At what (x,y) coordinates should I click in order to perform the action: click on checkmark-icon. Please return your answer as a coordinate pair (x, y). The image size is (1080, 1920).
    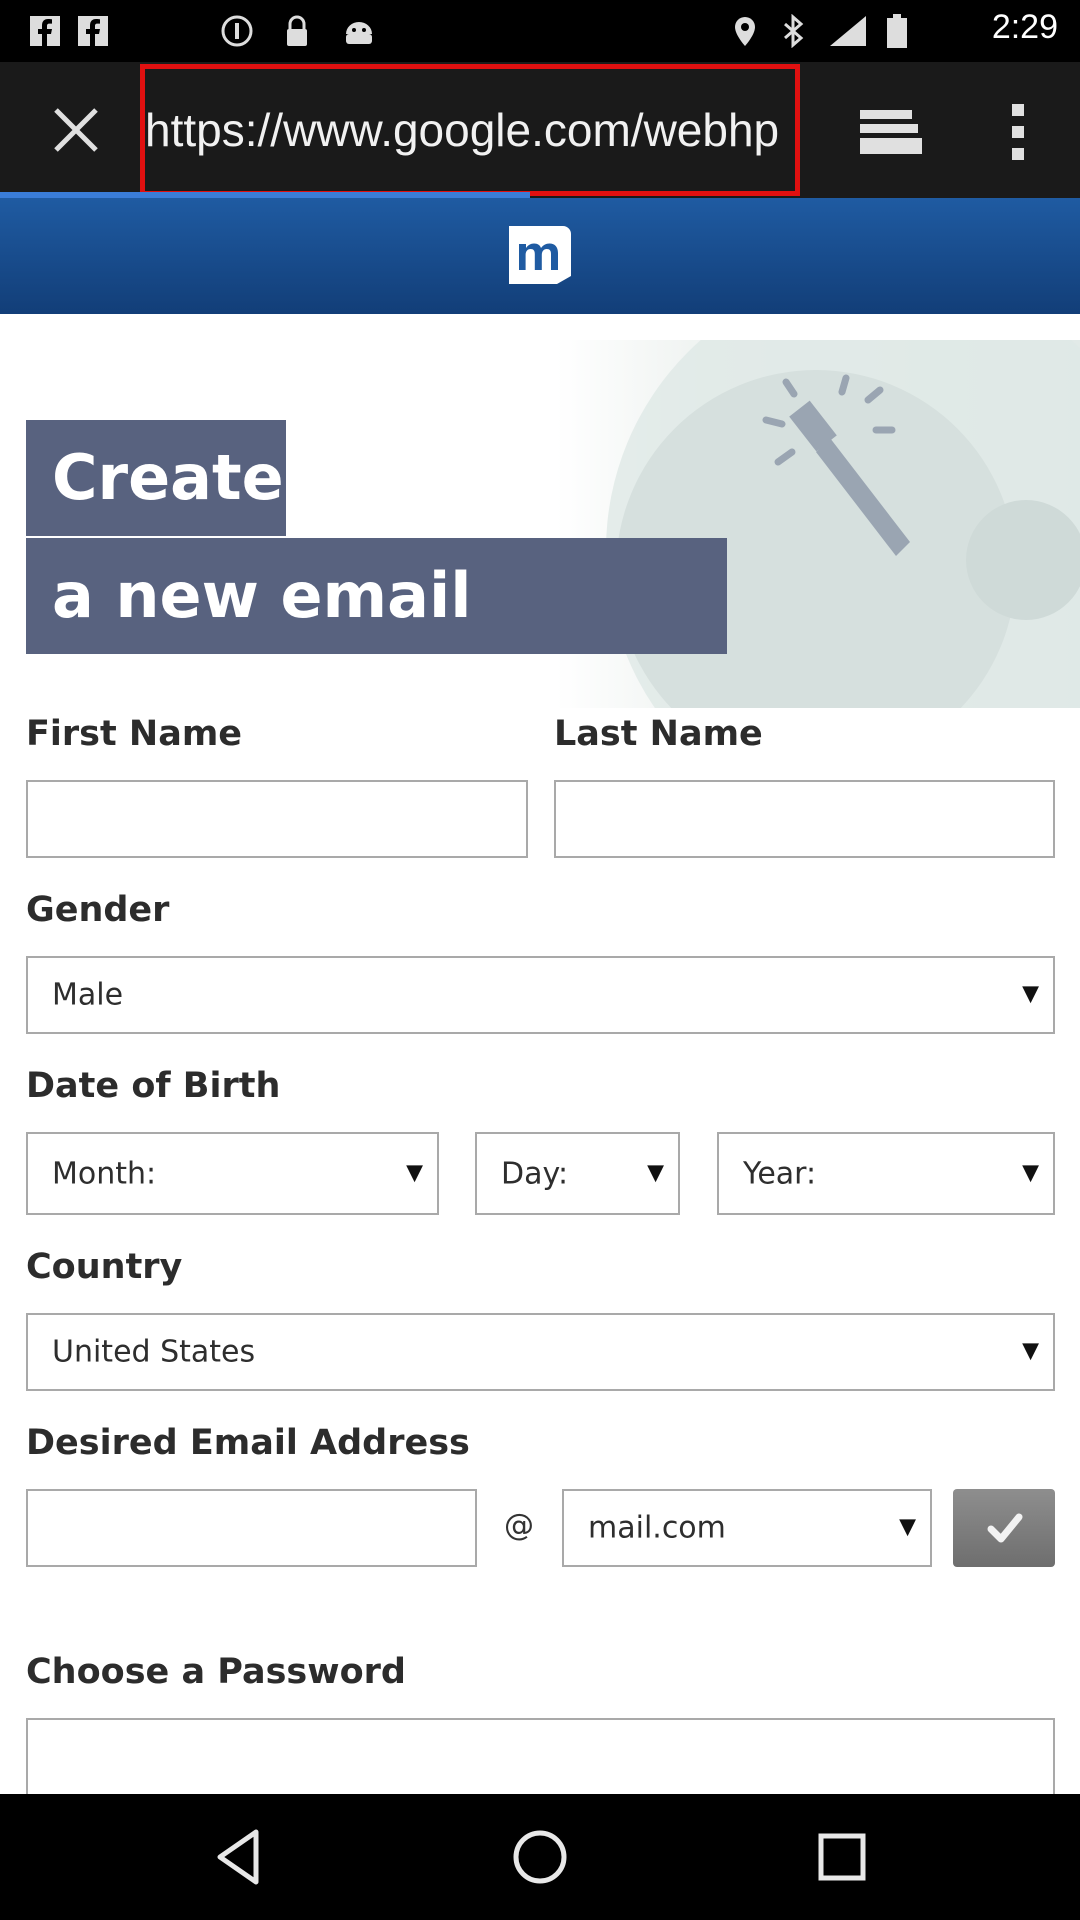
    Looking at the image, I should click on (1005, 1528).